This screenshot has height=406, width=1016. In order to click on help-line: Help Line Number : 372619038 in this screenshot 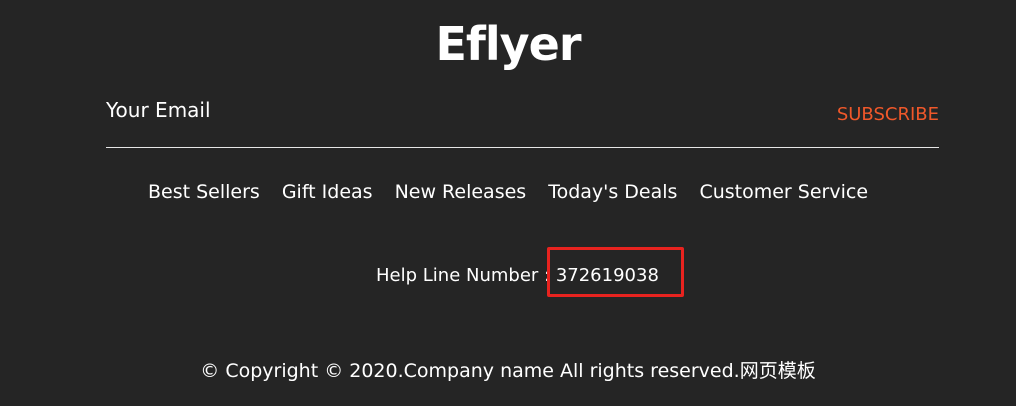, I will do `click(517, 276)`.